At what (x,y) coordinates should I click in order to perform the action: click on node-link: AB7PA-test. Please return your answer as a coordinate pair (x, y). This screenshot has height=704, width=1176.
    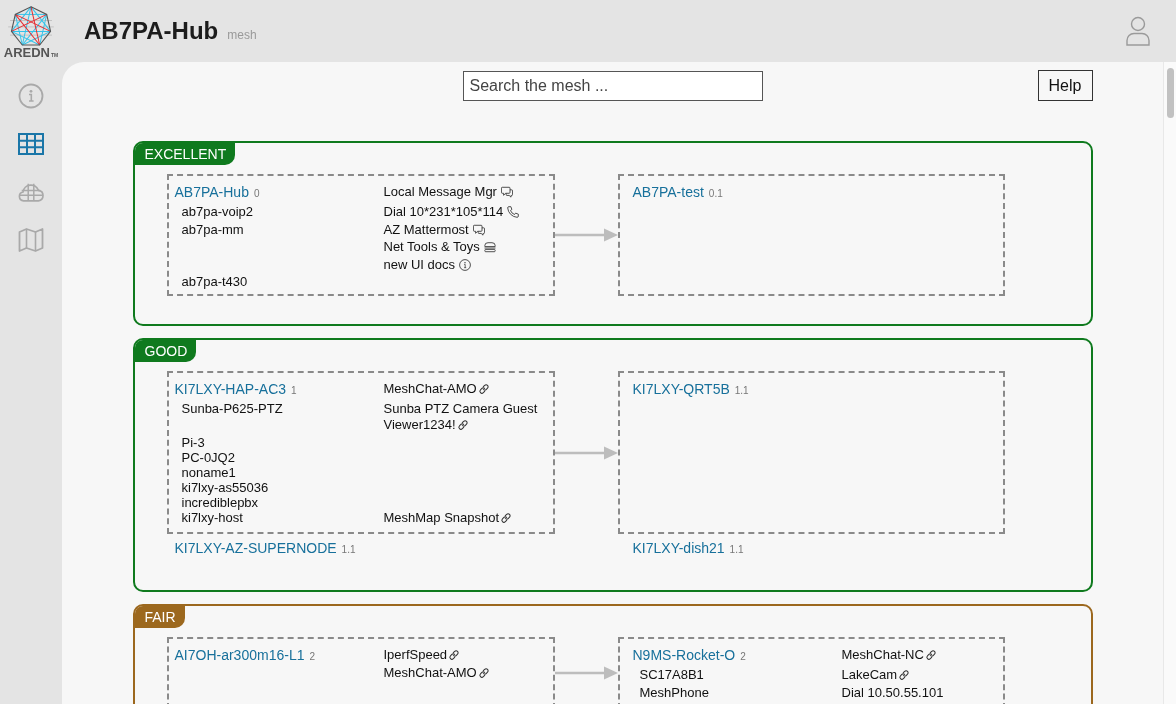
    Looking at the image, I should click on (668, 192).